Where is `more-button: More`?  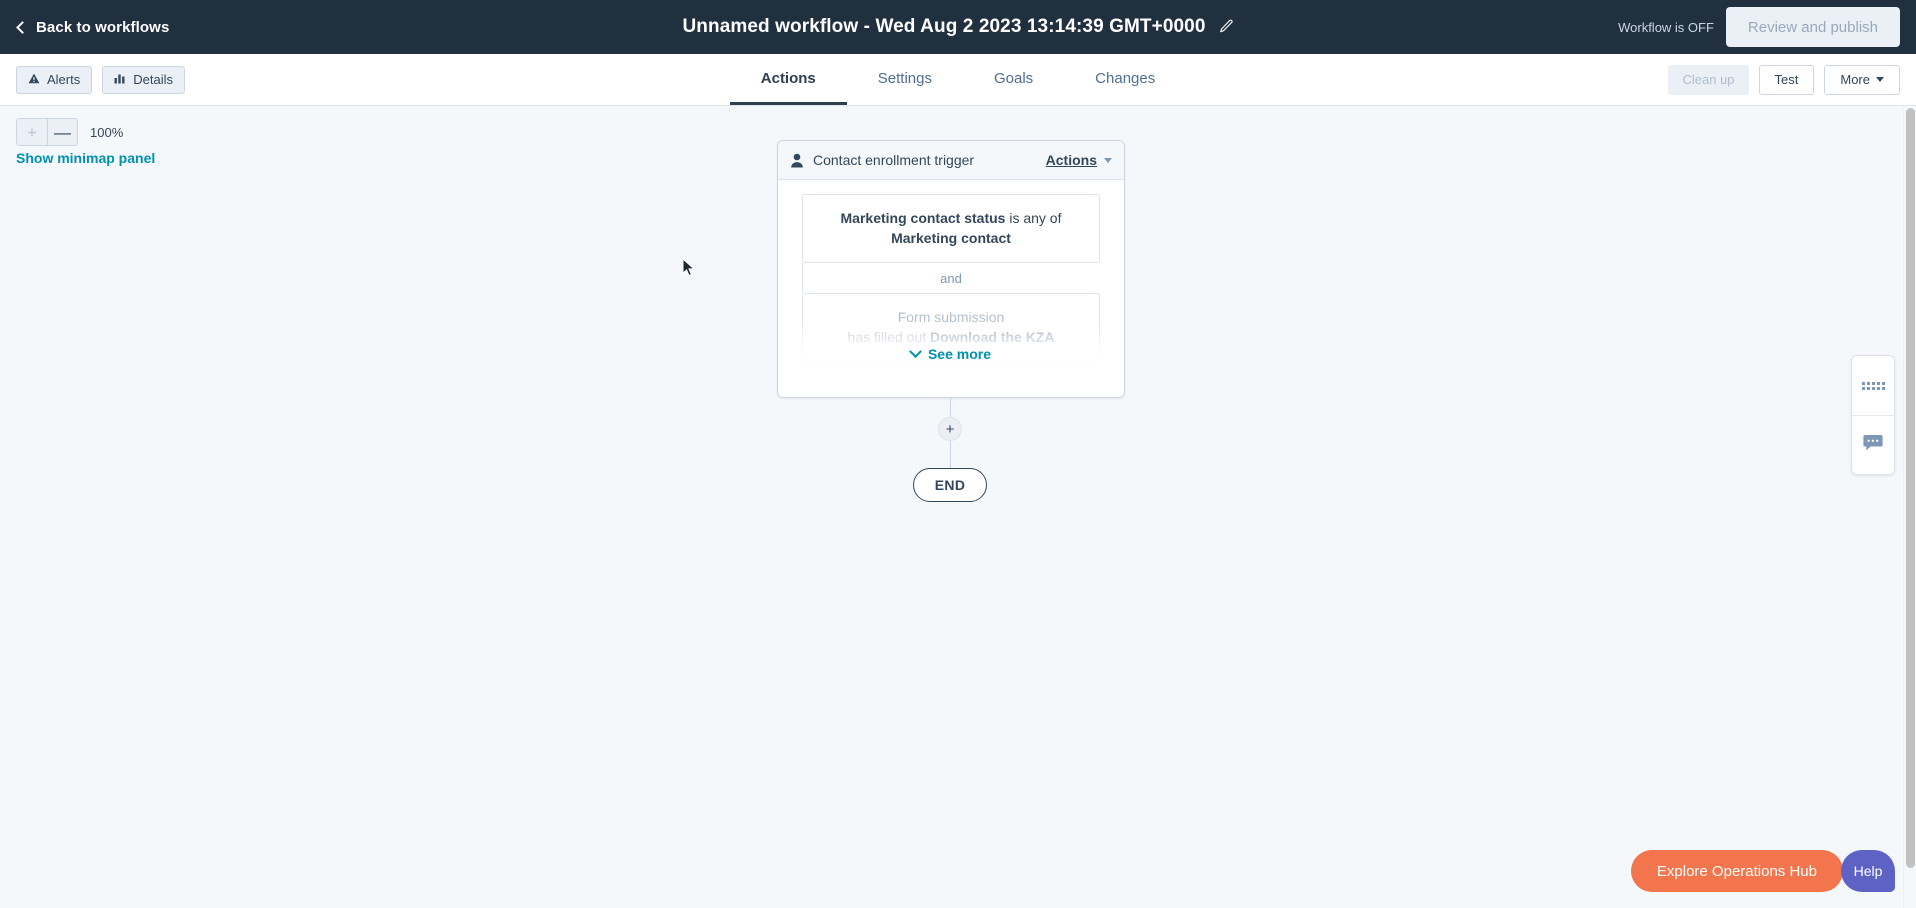
more-button: More is located at coordinates (1862, 79).